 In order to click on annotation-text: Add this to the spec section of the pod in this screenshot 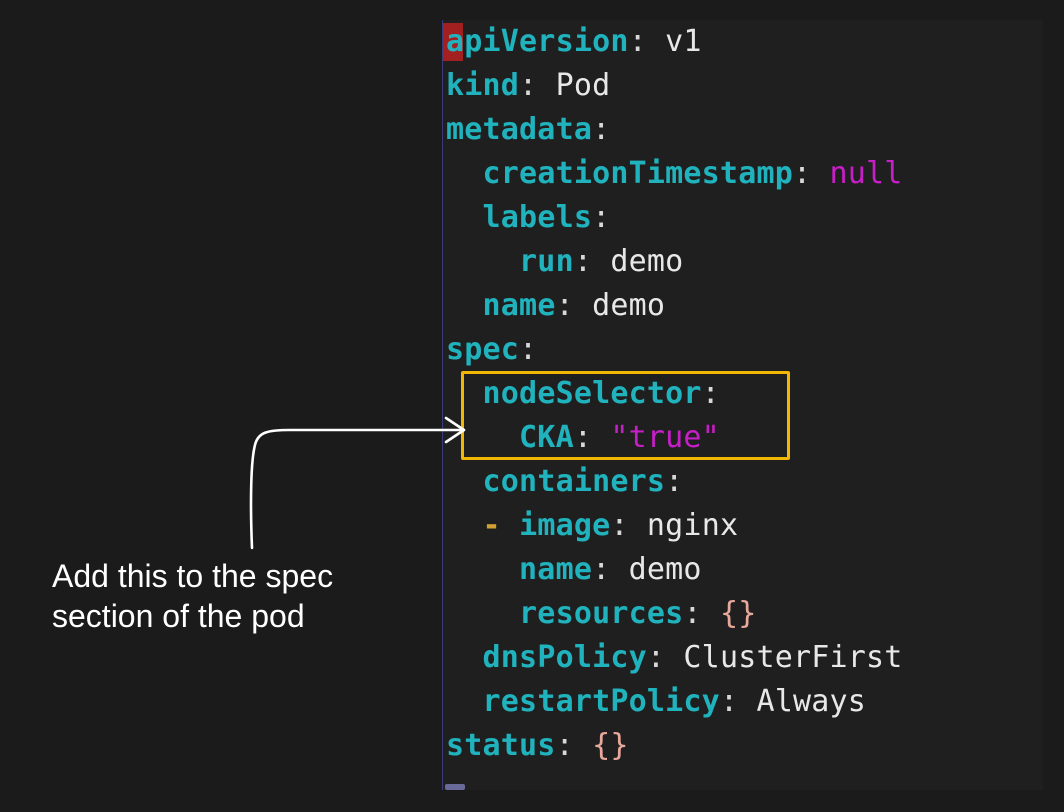, I will do `click(192, 596)`.